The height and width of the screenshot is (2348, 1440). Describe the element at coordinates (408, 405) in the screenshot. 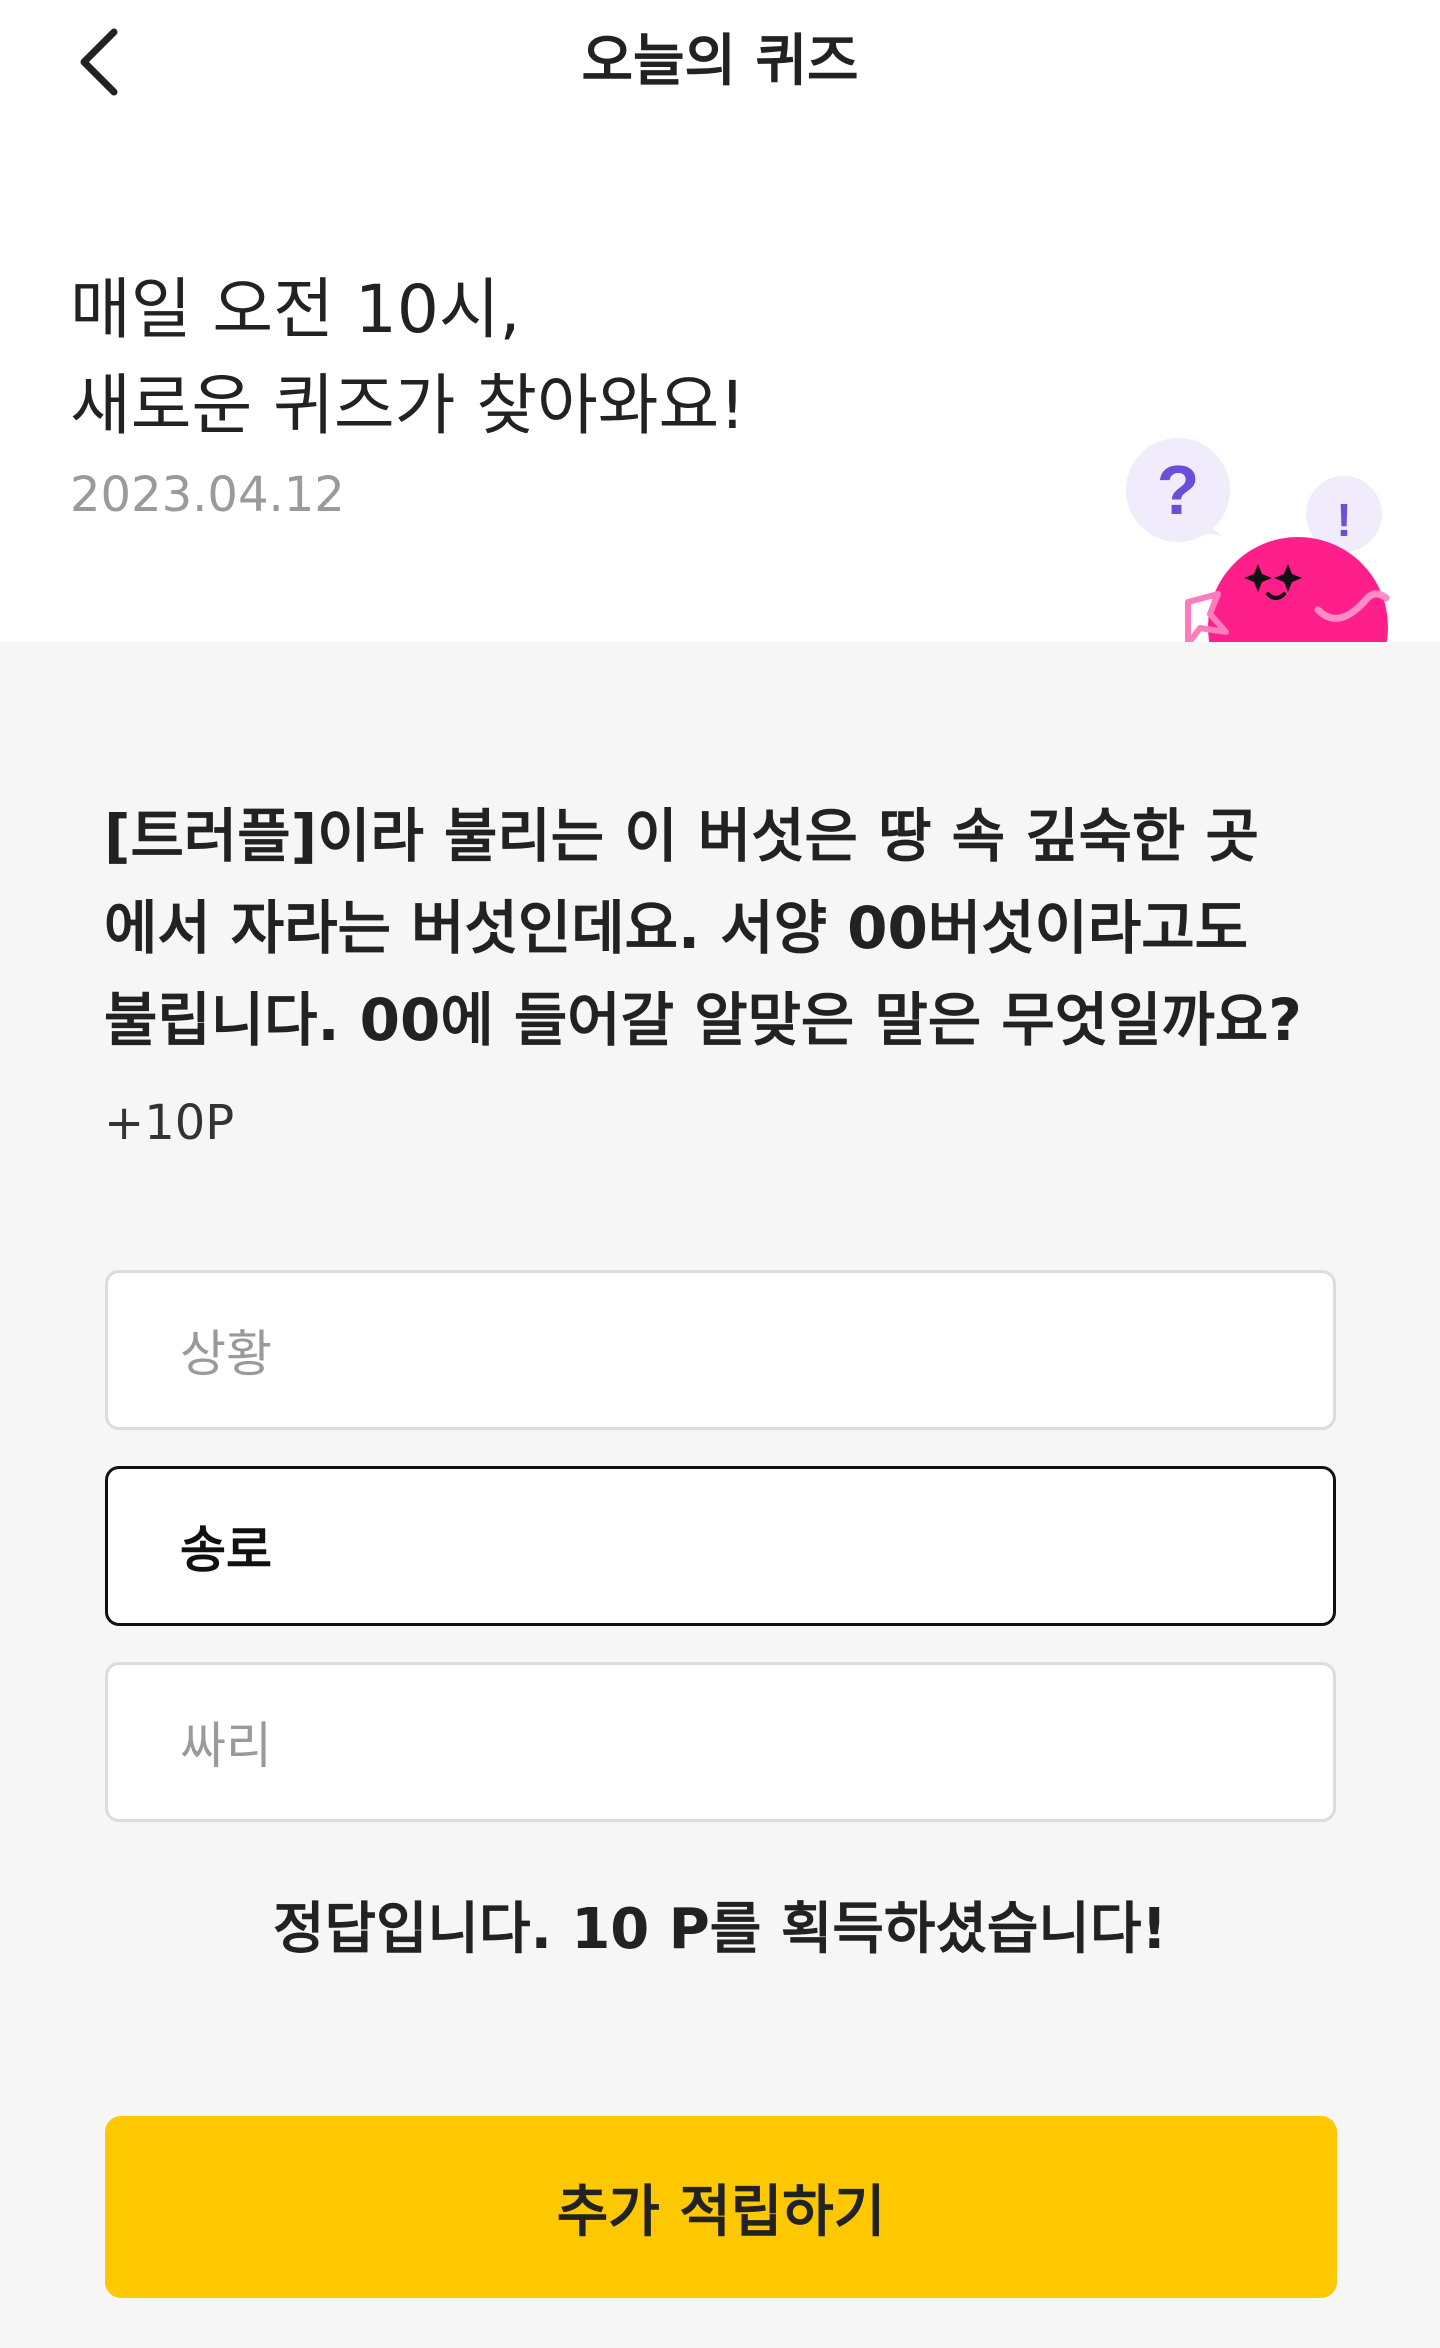

I see `intro-line-2: 새로운 퀴즈가 찾아와요!` at that location.